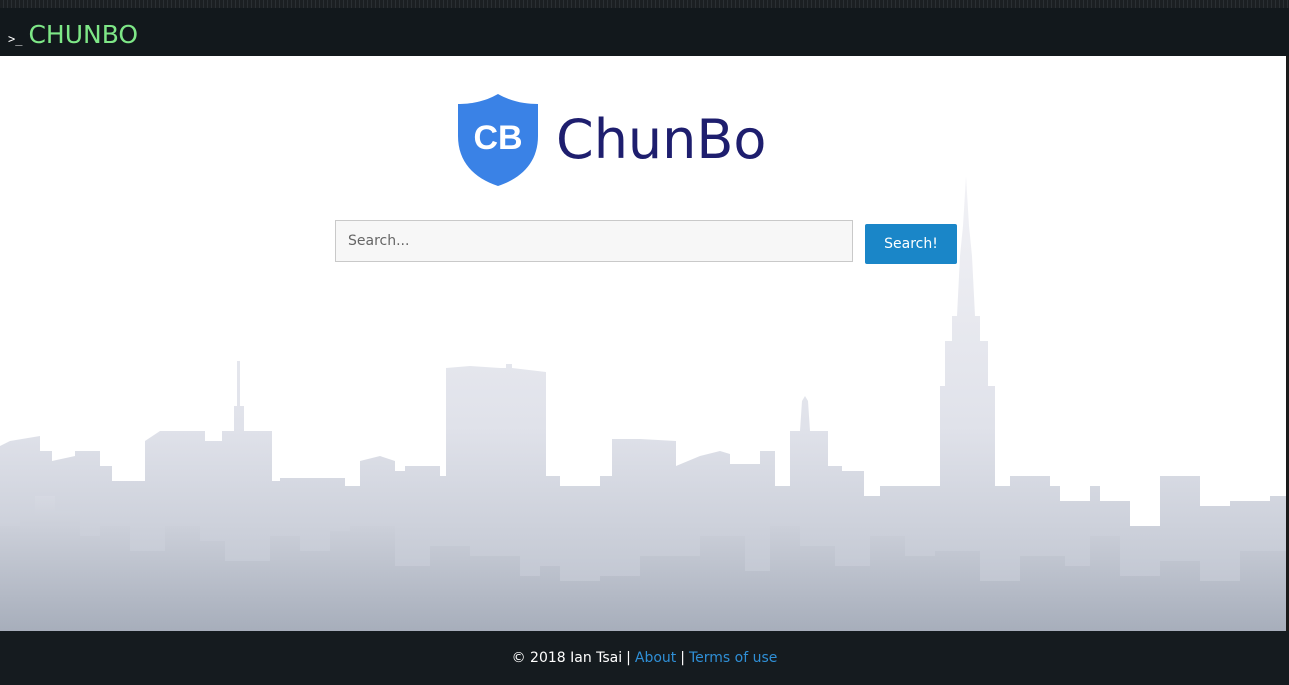 The image size is (1289, 685). I want to click on window-top-strip, so click(644, 4).